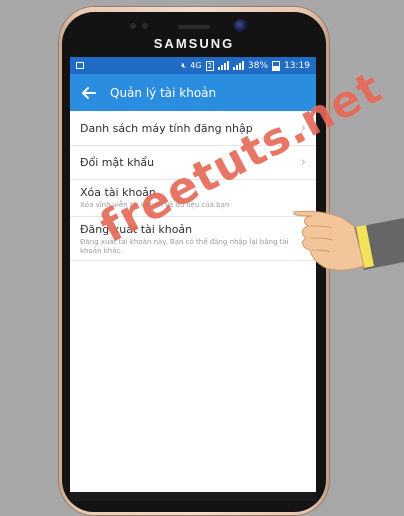  Describe the element at coordinates (136, 229) in the screenshot. I see `menu-item-label: Đăng xuất tài khoản` at that location.